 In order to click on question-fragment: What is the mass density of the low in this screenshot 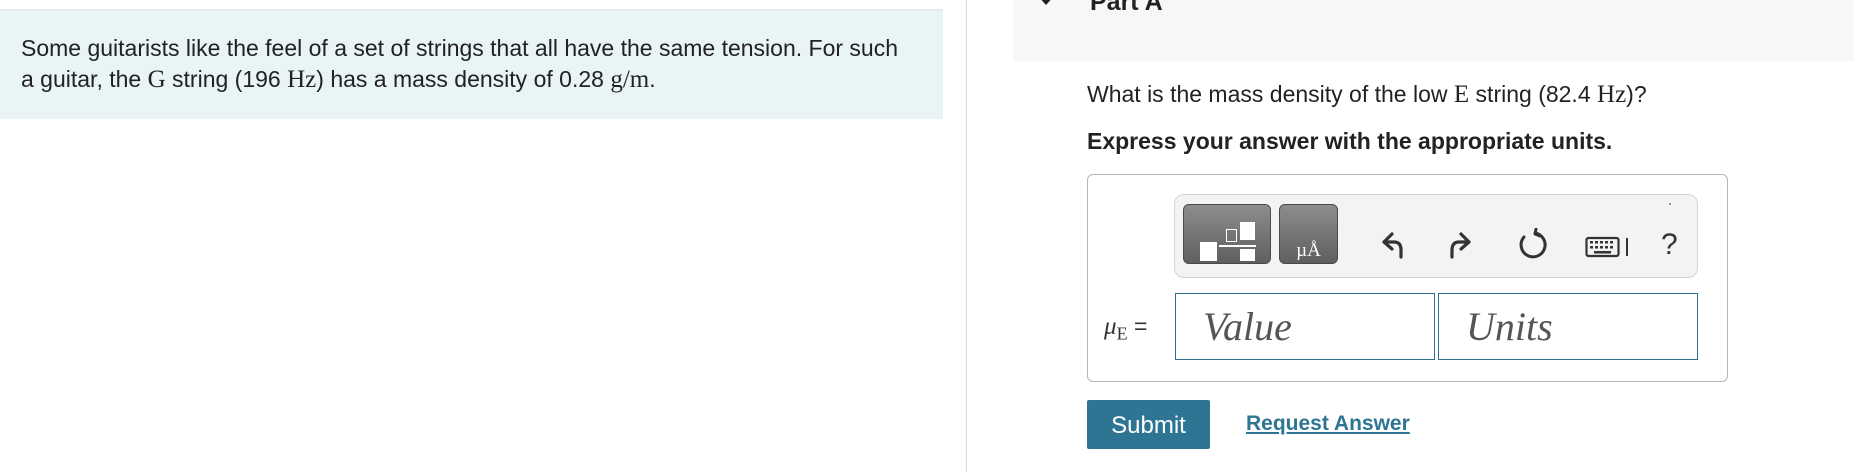, I will do `click(1270, 94)`.